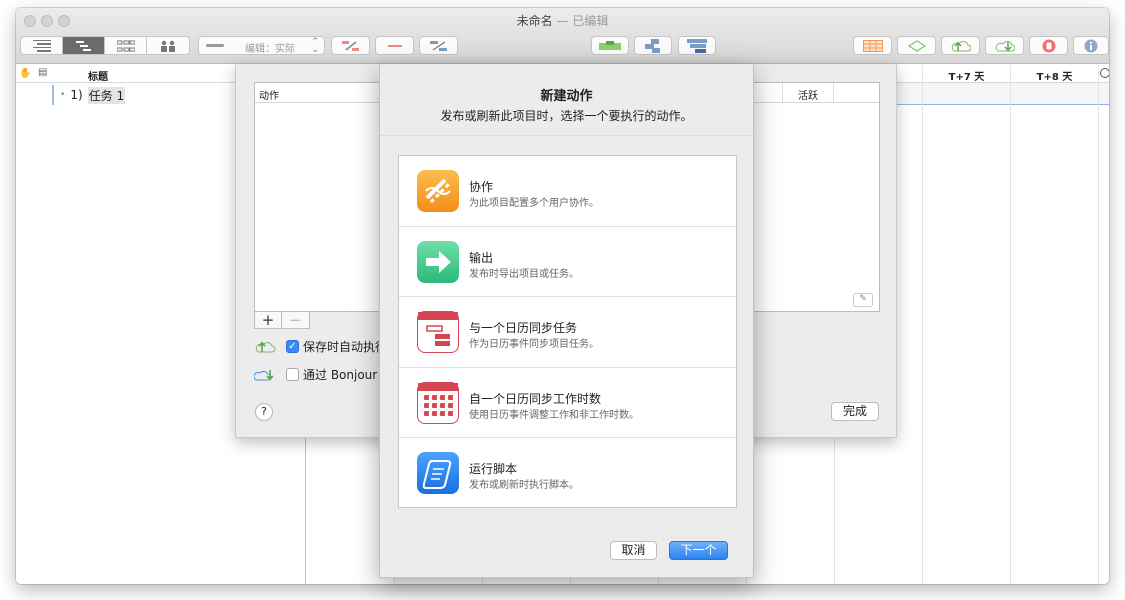 The image size is (1125, 600). I want to click on edit-mode-select: 编辑：实际 ⌃ ⌄, so click(261, 45).